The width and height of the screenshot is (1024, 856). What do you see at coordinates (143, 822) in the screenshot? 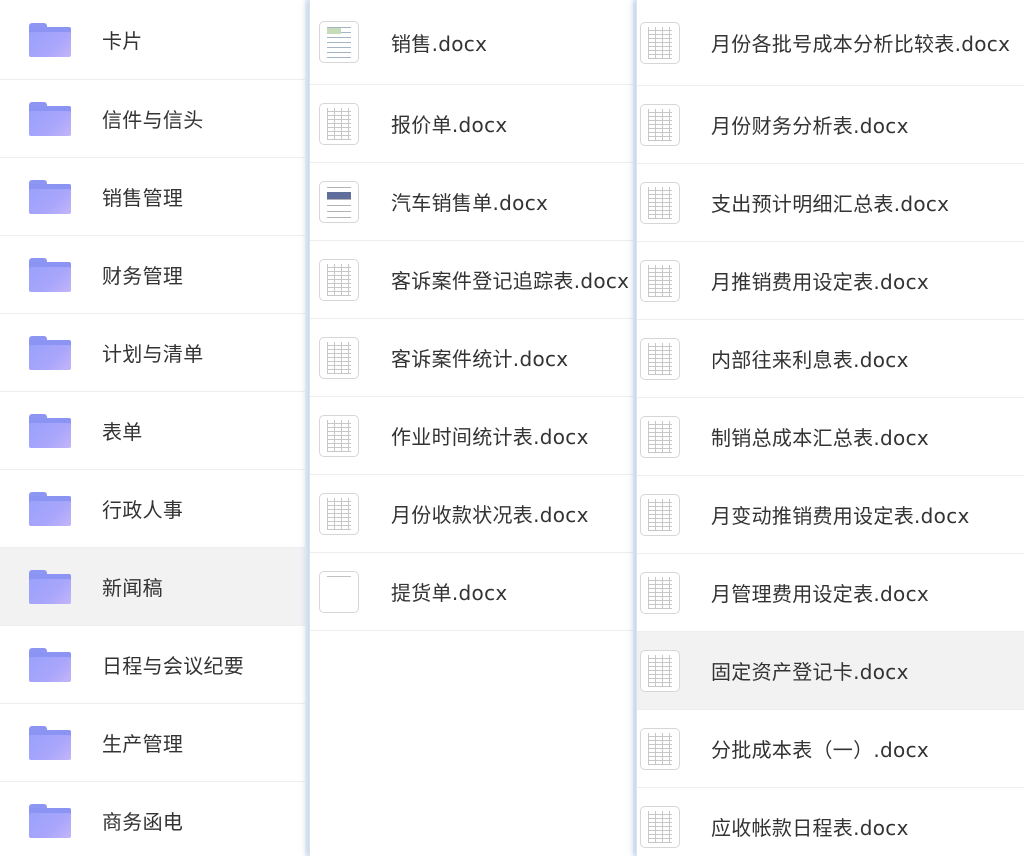
I see `folder-label: 商务函电` at bounding box center [143, 822].